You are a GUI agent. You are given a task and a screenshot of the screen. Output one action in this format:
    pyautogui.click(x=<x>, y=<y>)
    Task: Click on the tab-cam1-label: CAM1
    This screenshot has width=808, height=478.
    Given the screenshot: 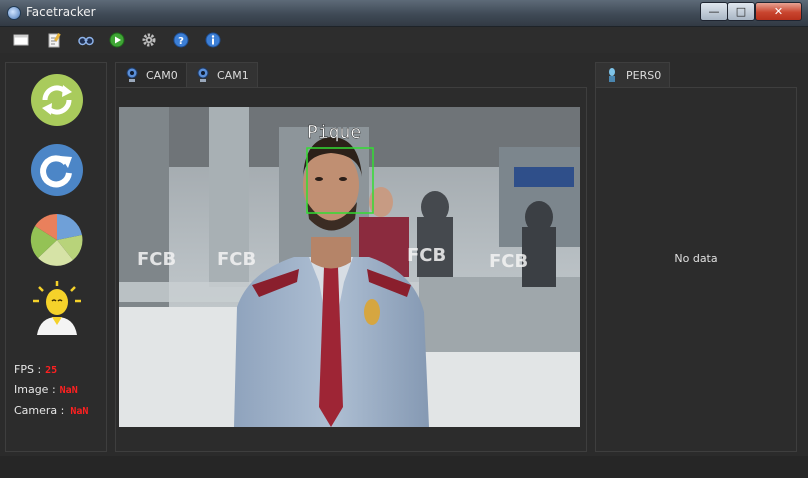 What is the action you would take?
    pyautogui.click(x=233, y=75)
    